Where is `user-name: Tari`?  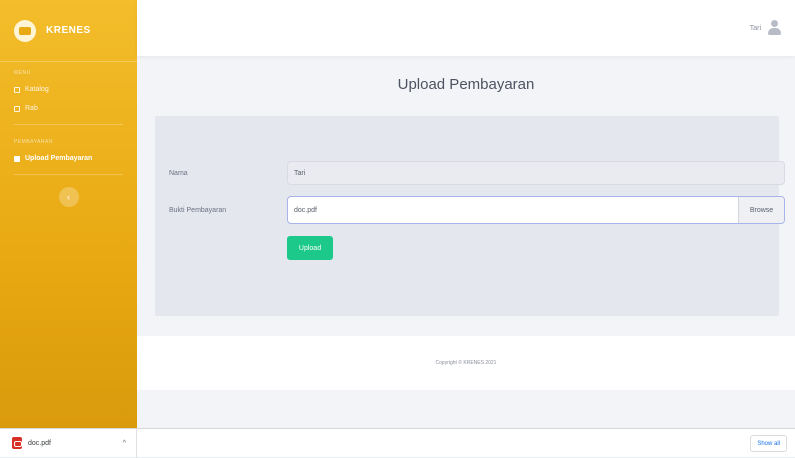
user-name: Tari is located at coordinates (755, 28).